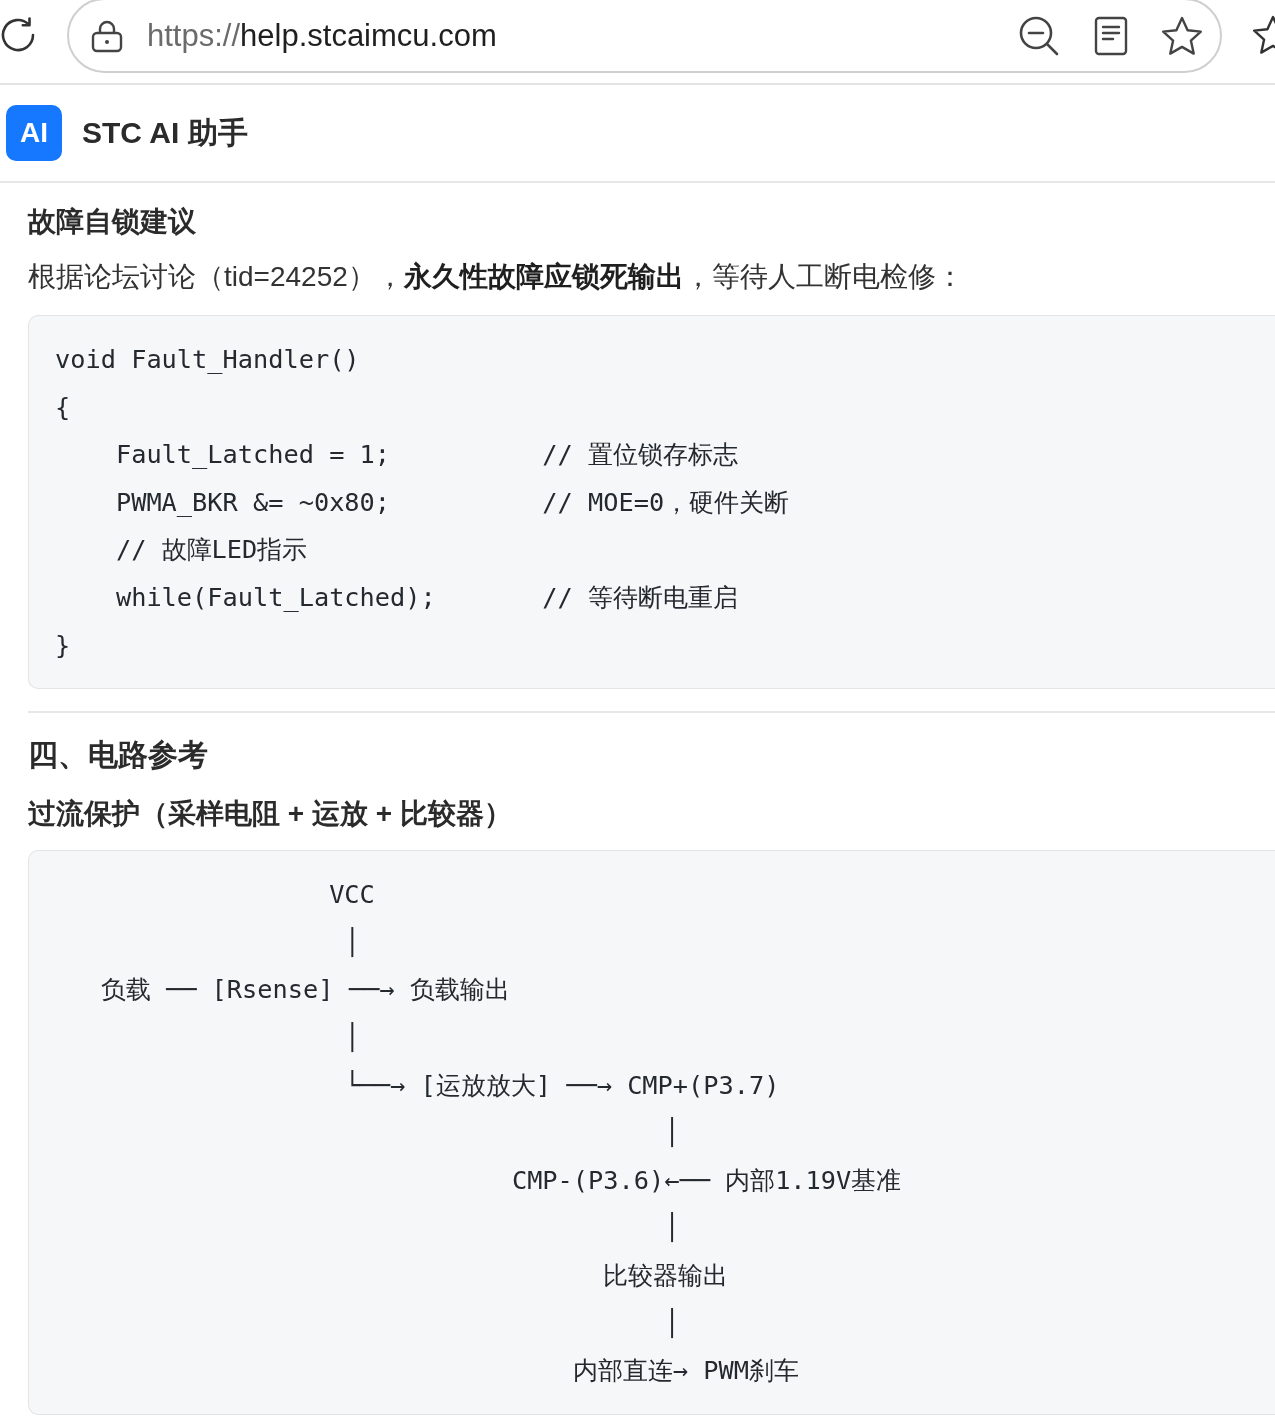  I want to click on reading-view-icon, so click(1111, 35).